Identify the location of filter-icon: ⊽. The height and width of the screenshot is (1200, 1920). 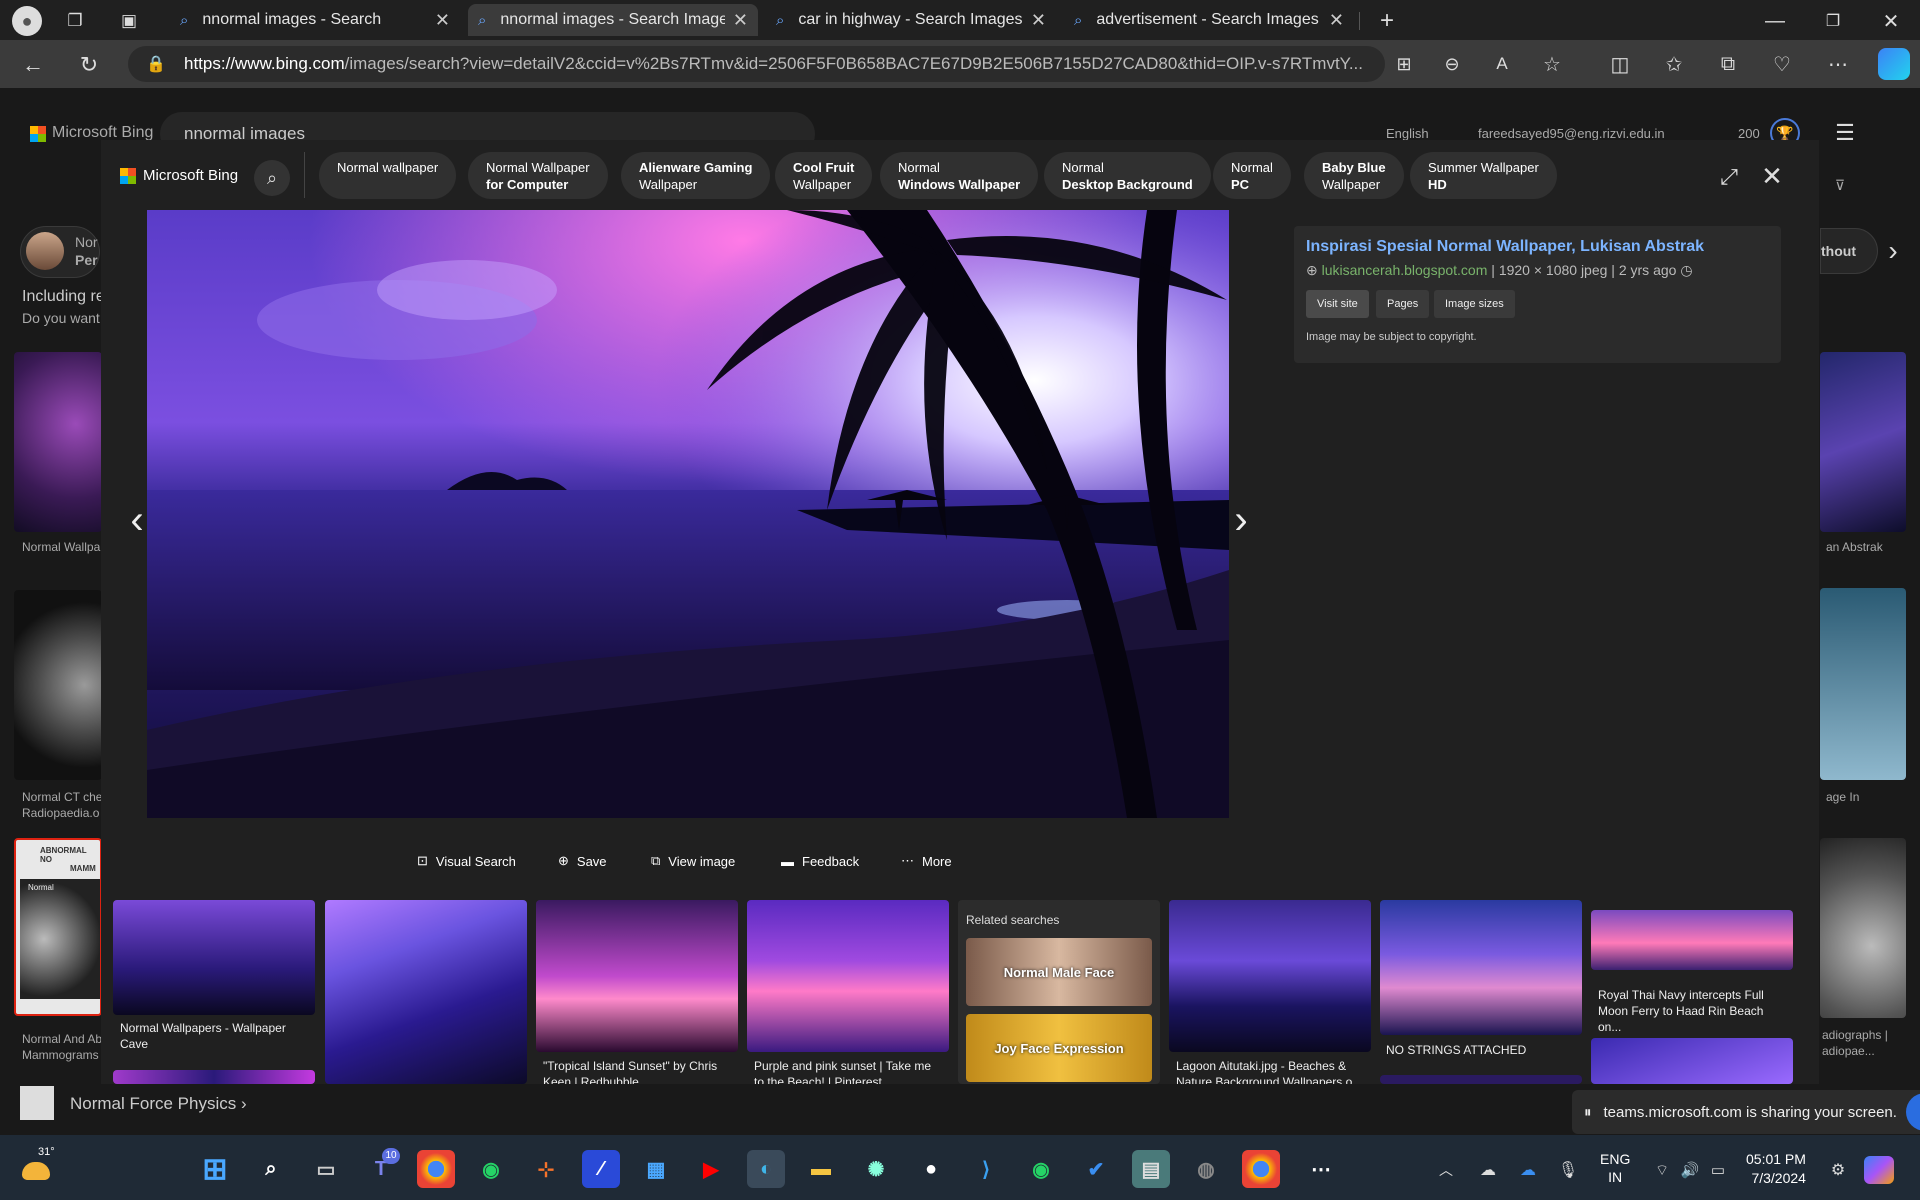
(1840, 185).